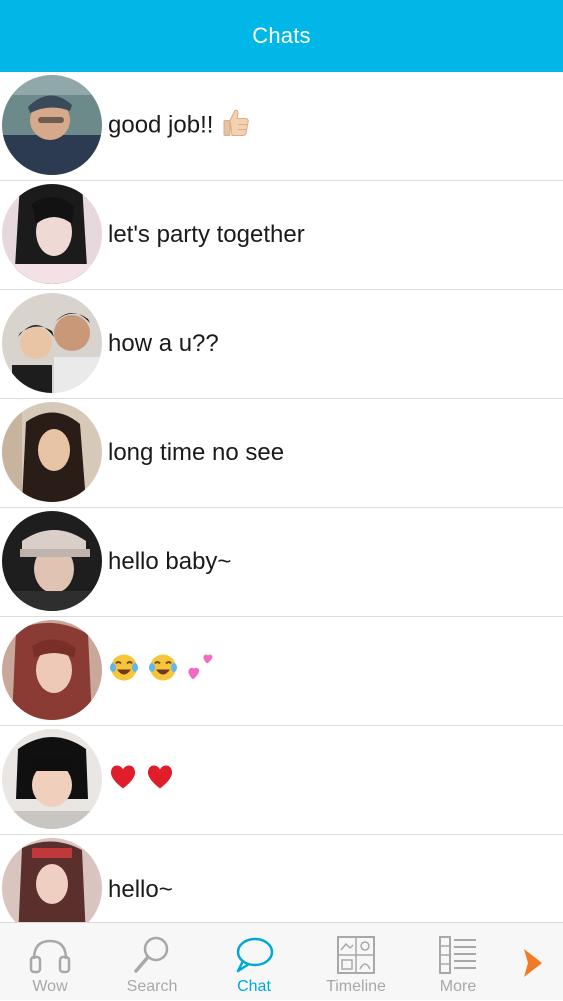 This screenshot has height=1001, width=563. Describe the element at coordinates (281, 878) in the screenshot. I see `chat-row: hello~` at that location.